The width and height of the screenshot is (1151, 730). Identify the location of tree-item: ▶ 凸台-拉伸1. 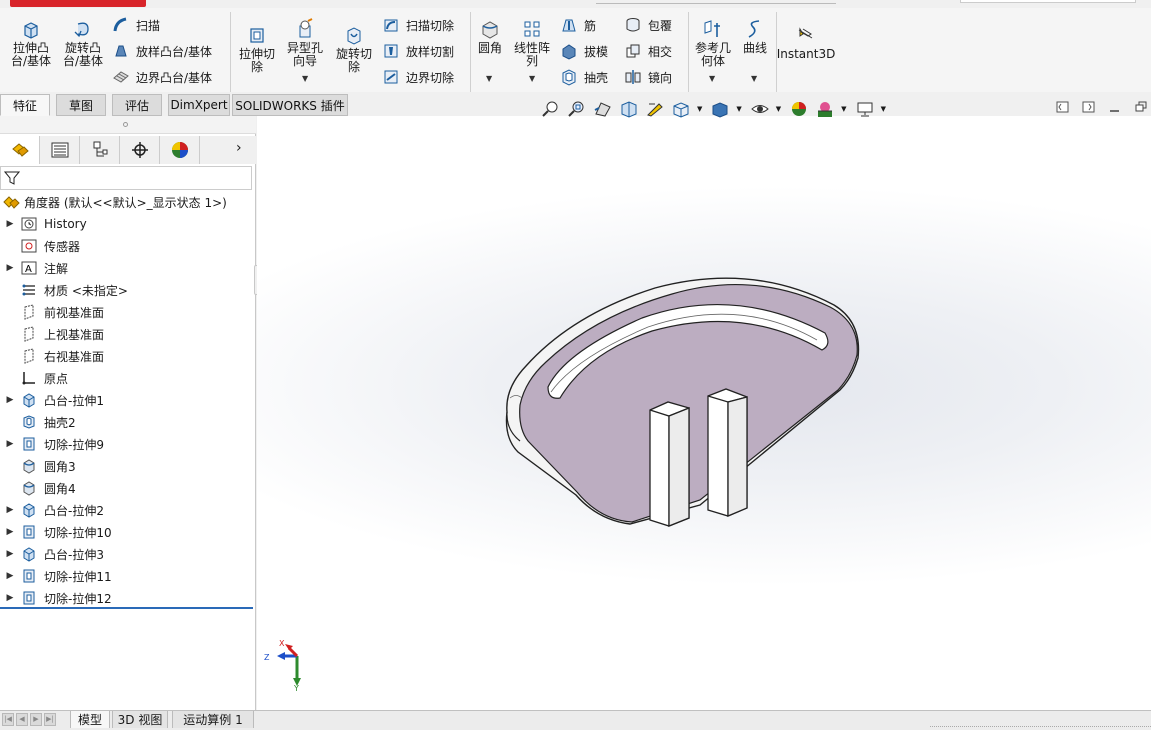
(126, 400).